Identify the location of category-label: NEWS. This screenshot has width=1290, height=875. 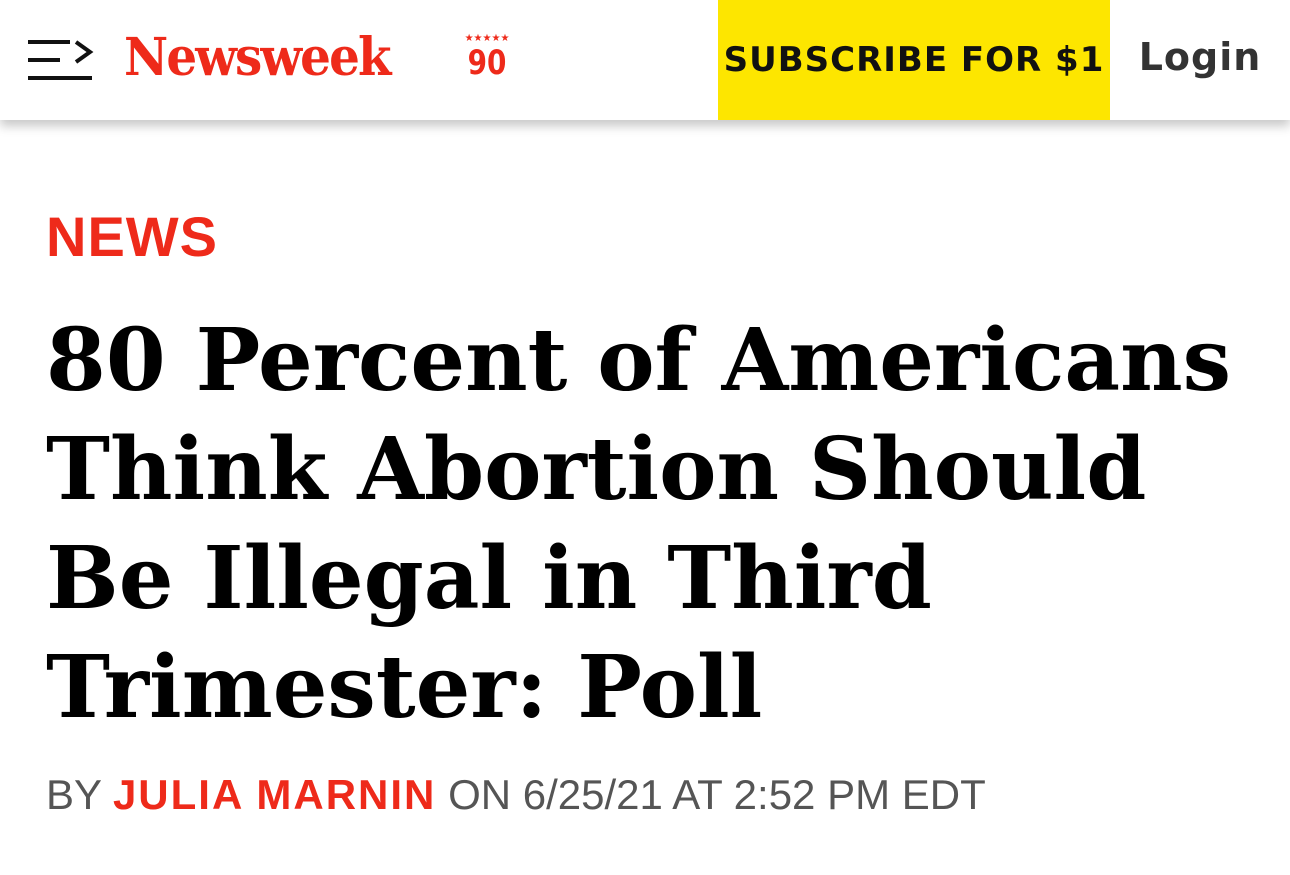
(132, 237).